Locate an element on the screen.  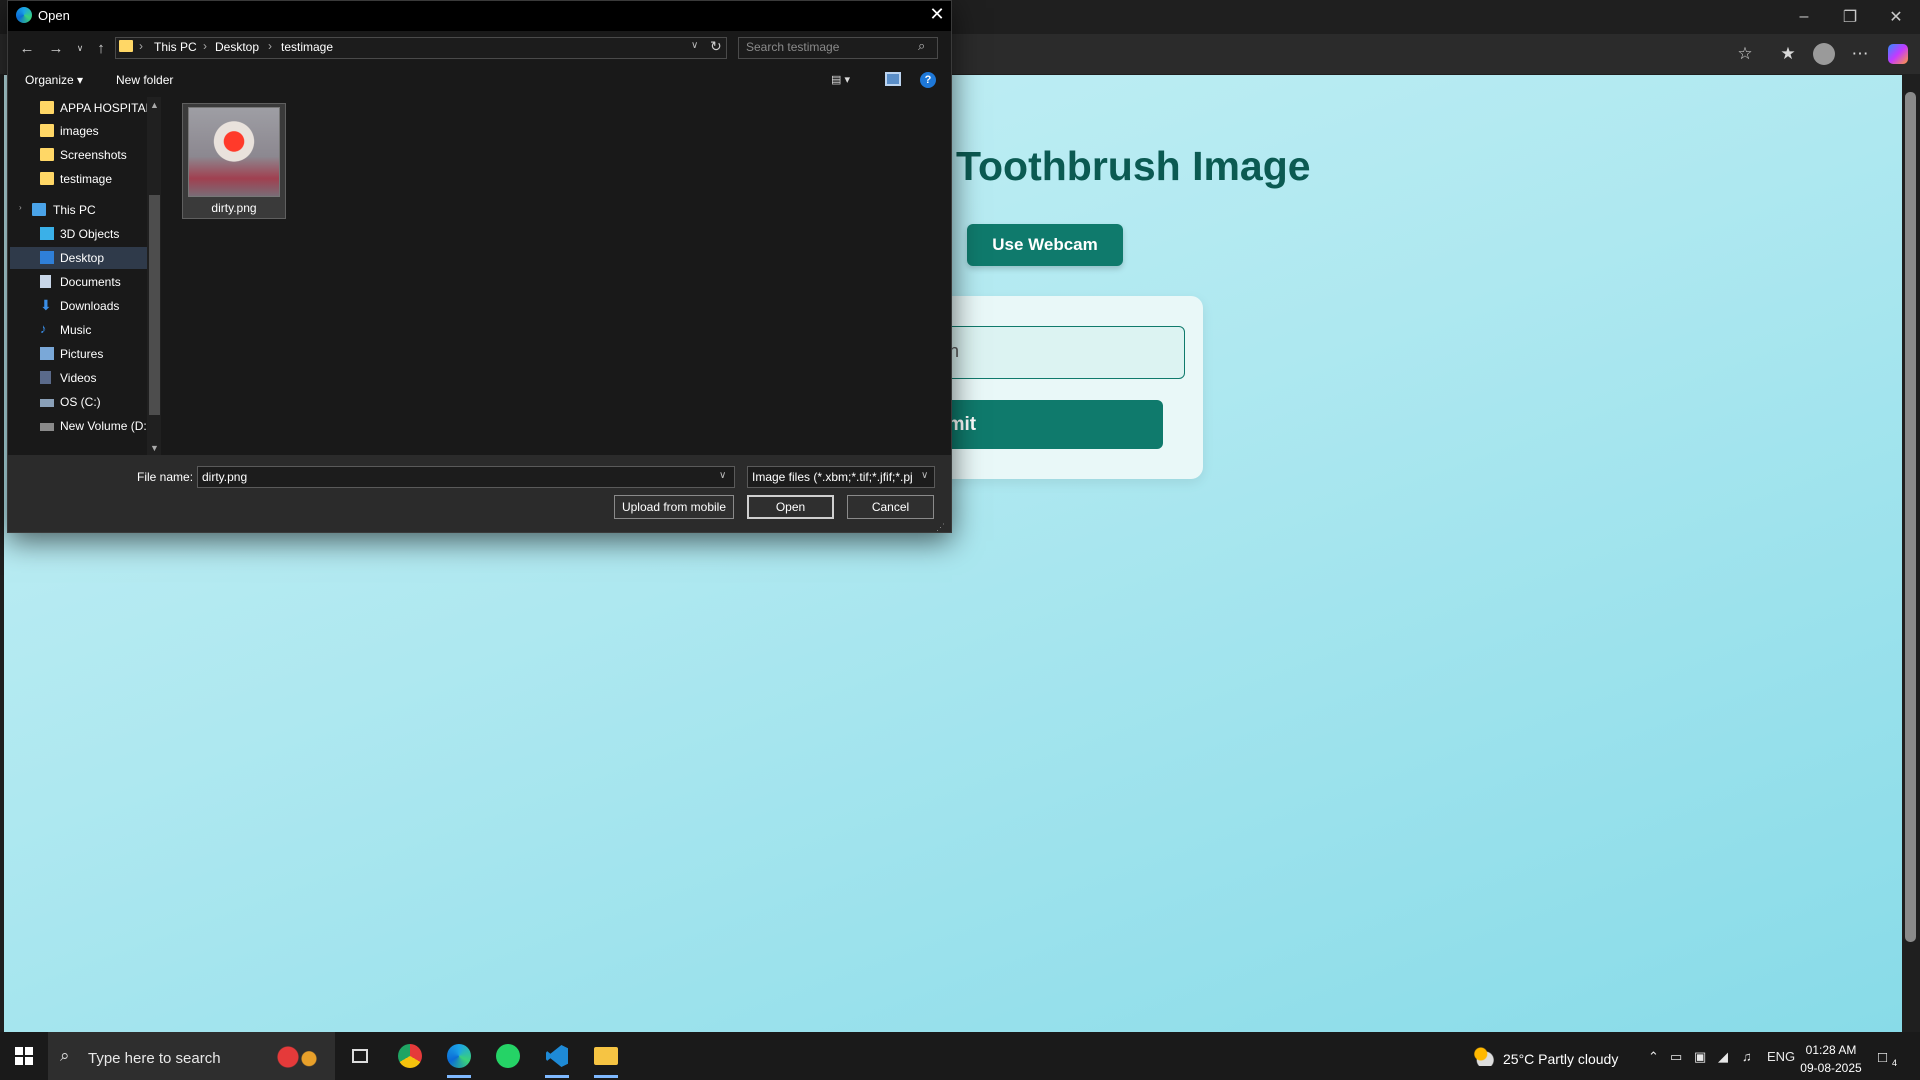
bluetooth-device-icon: ▣ is located at coordinates (1700, 1057).